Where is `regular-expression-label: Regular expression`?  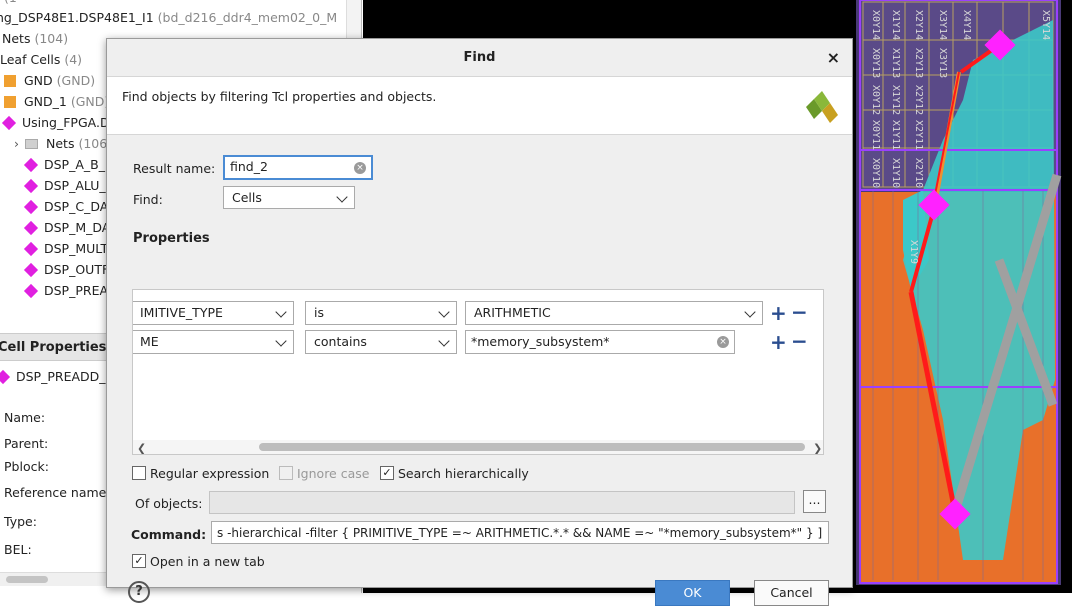 regular-expression-label: Regular expression is located at coordinates (210, 473).